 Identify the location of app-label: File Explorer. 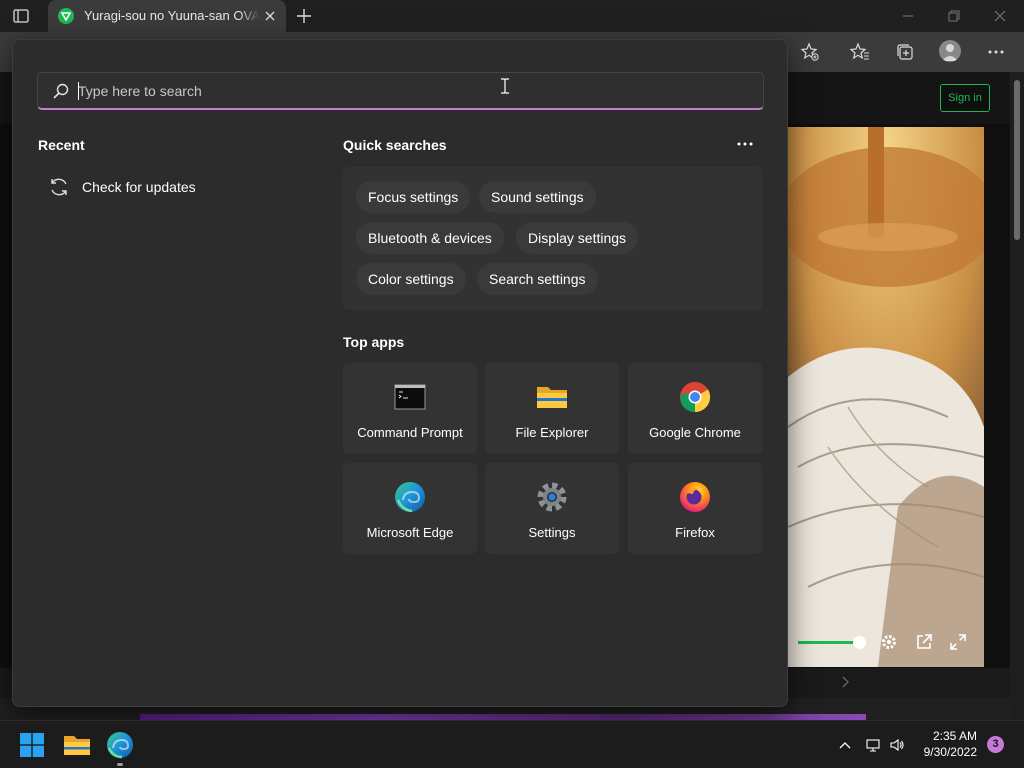
(552, 432).